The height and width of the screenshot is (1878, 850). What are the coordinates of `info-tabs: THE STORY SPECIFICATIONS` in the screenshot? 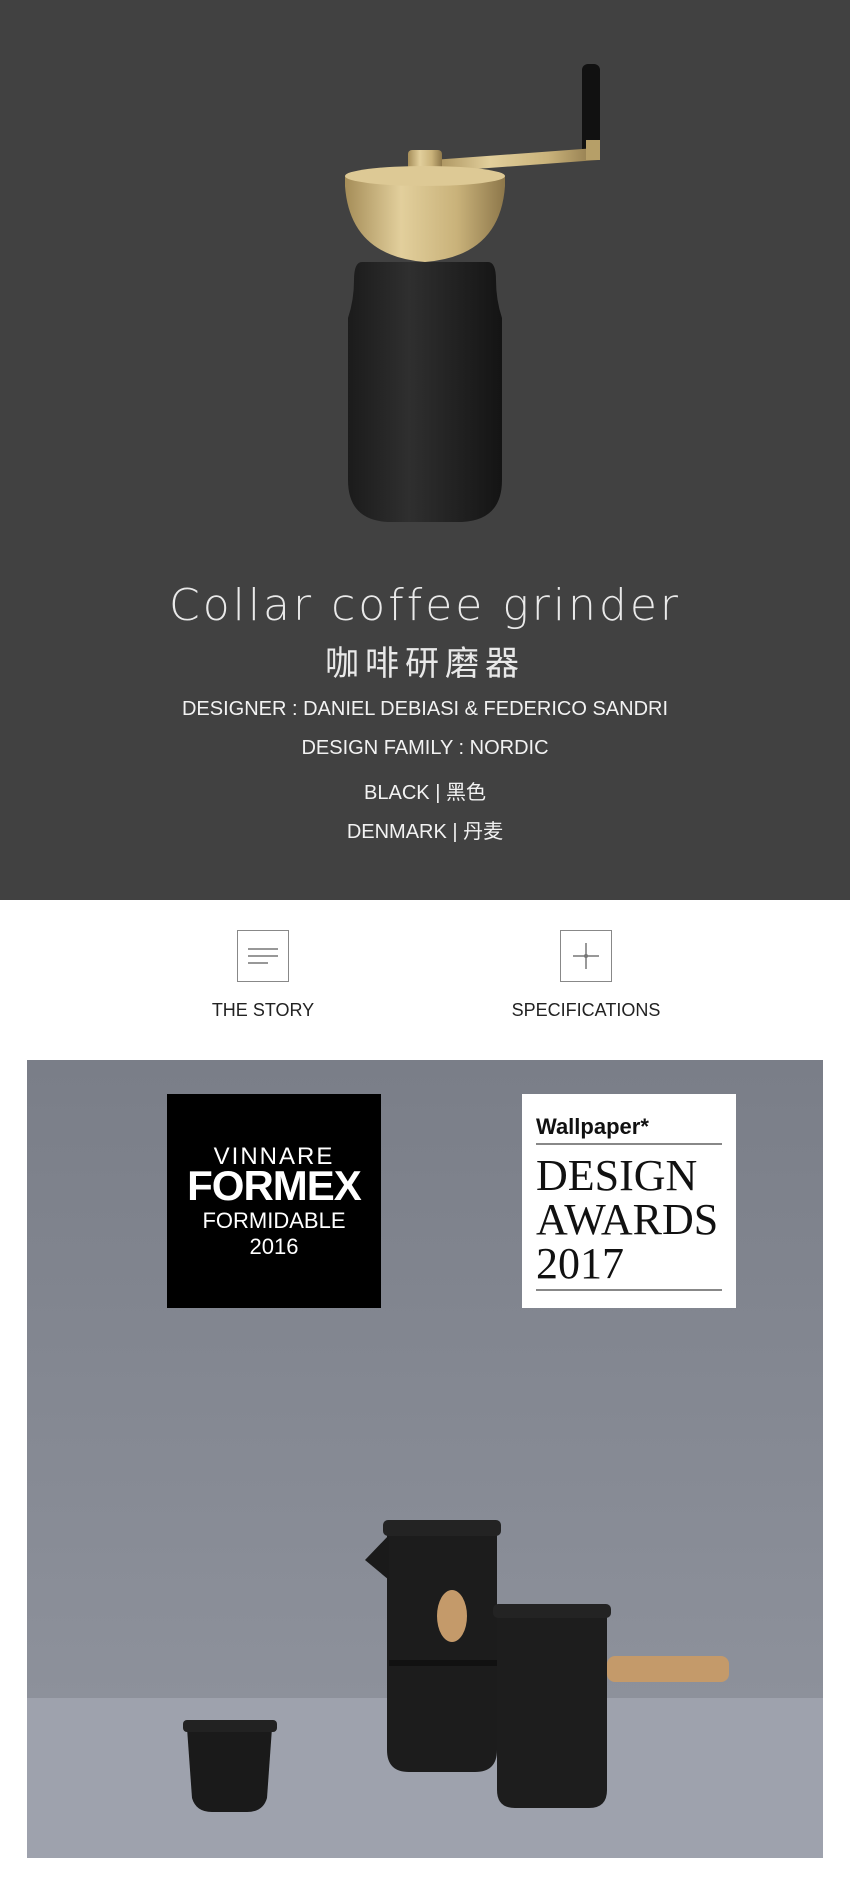 It's located at (425, 980).